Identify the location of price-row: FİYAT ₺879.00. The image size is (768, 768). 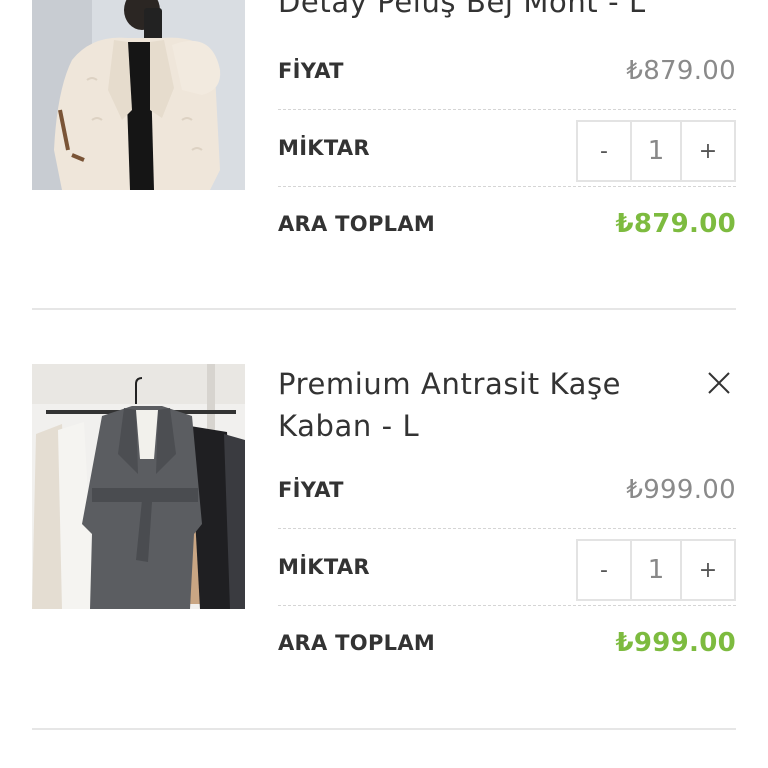
(507, 71).